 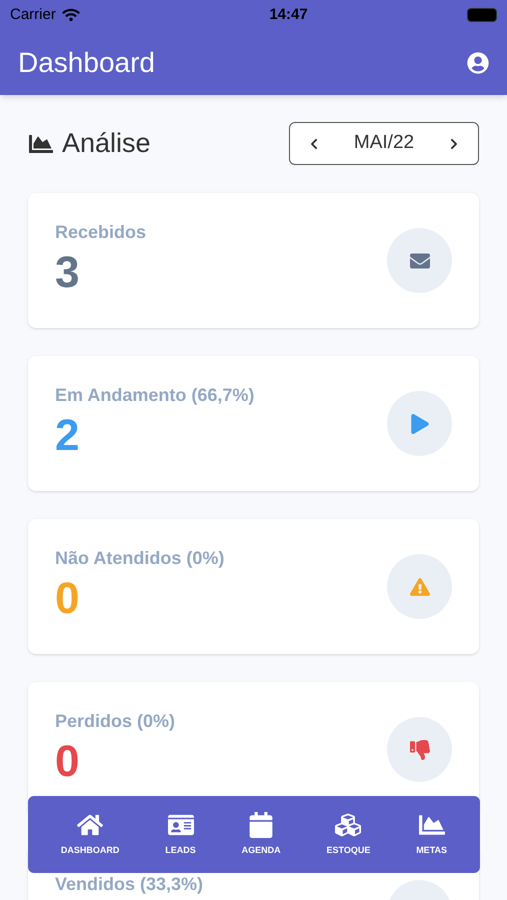 I want to click on battery-icon, so click(x=482, y=15).